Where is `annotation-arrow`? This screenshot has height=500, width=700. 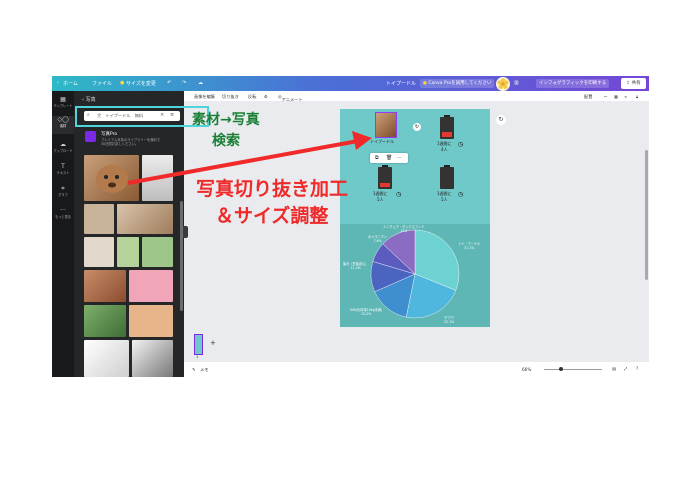
annotation-arrow is located at coordinates (249, 158).